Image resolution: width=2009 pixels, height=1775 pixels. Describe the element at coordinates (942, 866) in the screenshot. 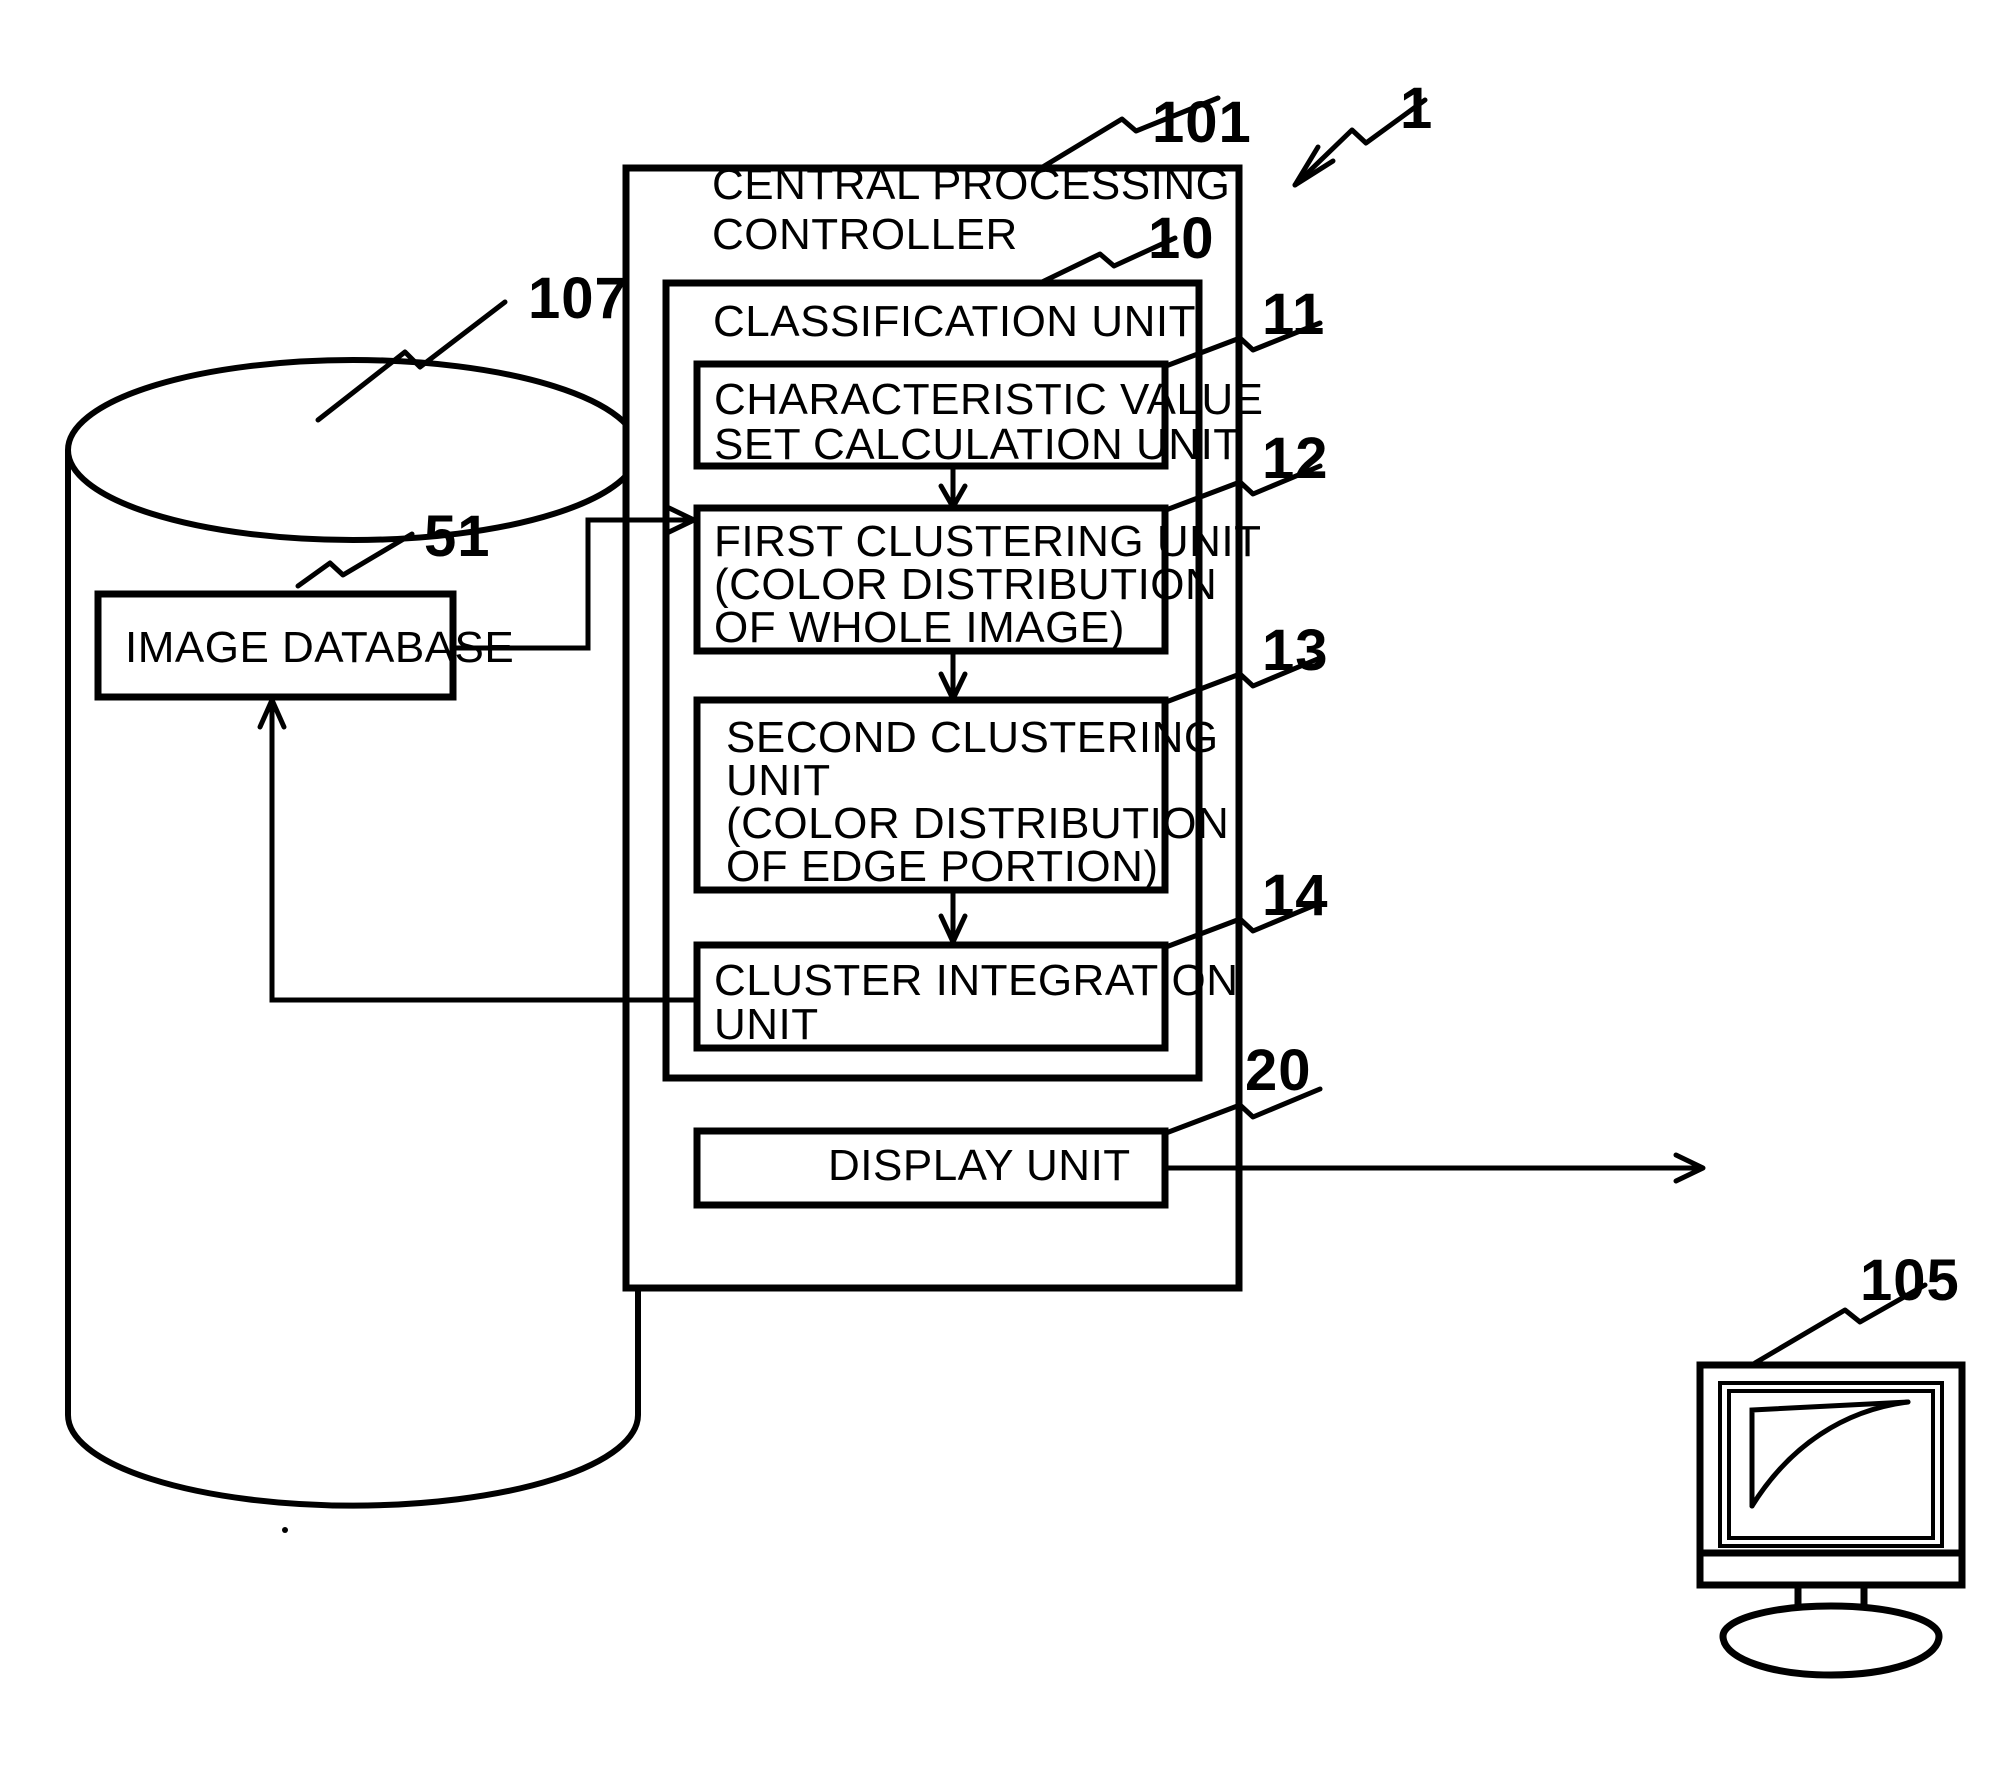

I see `unit-13-line-4: OF EDGE PORTION)` at that location.